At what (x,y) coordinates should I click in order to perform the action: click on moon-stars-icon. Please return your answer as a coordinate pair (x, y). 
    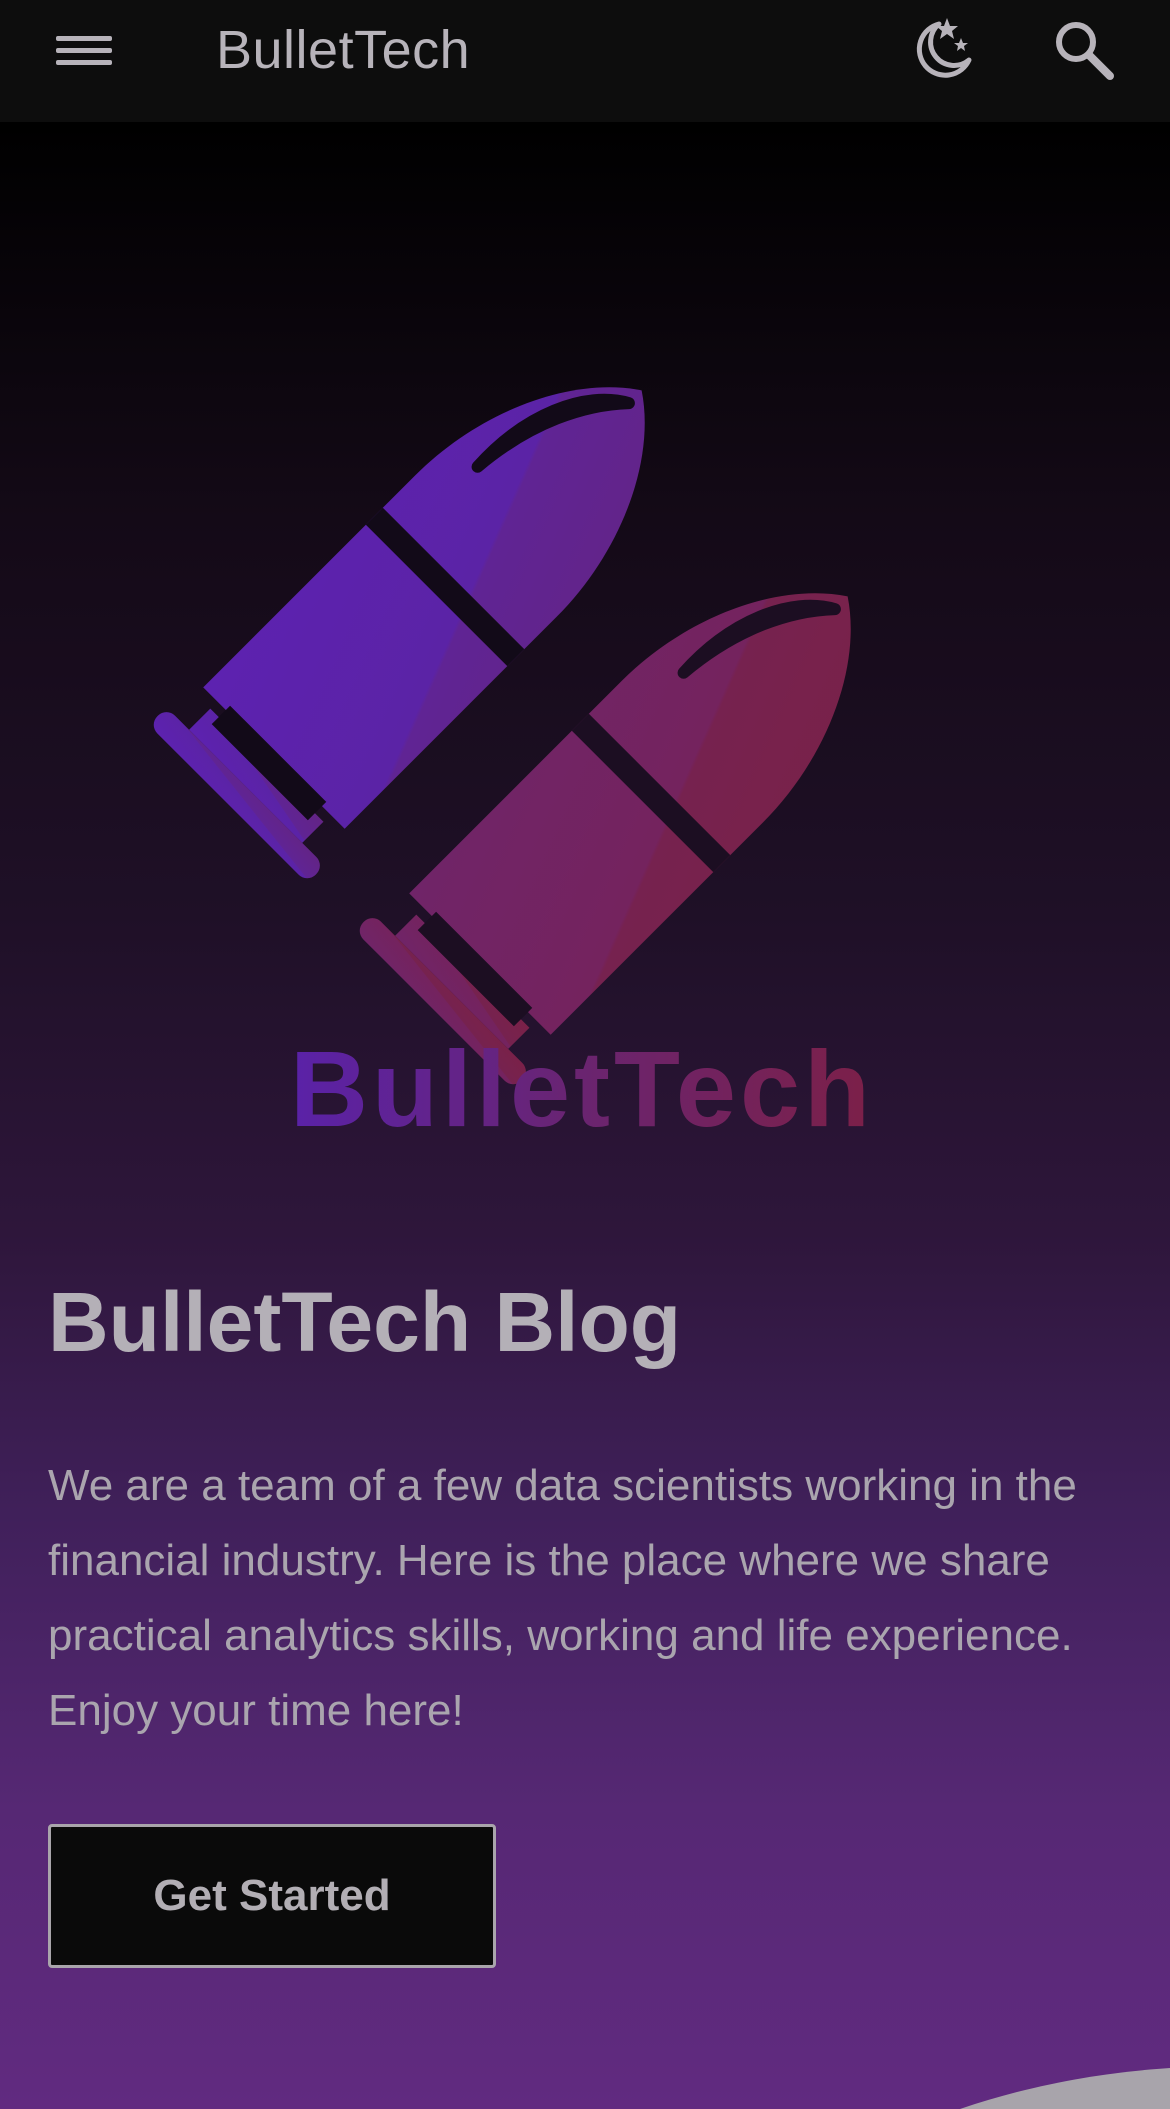
    Looking at the image, I should click on (944, 48).